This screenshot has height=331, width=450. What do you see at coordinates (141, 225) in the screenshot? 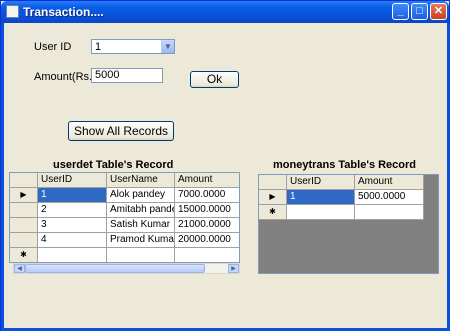
I see `table-cell: Satish Kumar` at bounding box center [141, 225].